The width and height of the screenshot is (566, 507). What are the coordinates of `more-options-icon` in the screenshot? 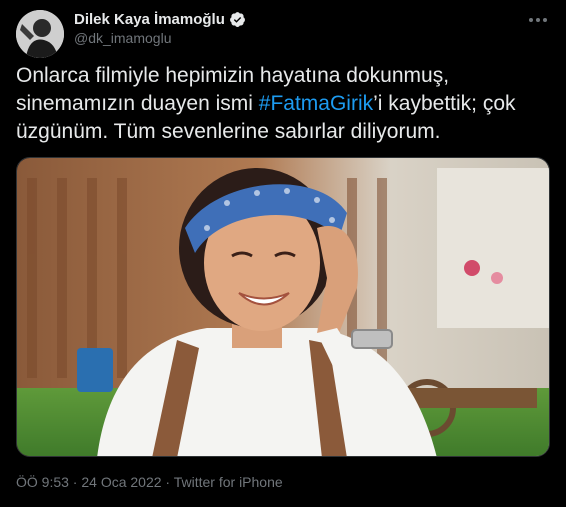 It's located at (538, 20).